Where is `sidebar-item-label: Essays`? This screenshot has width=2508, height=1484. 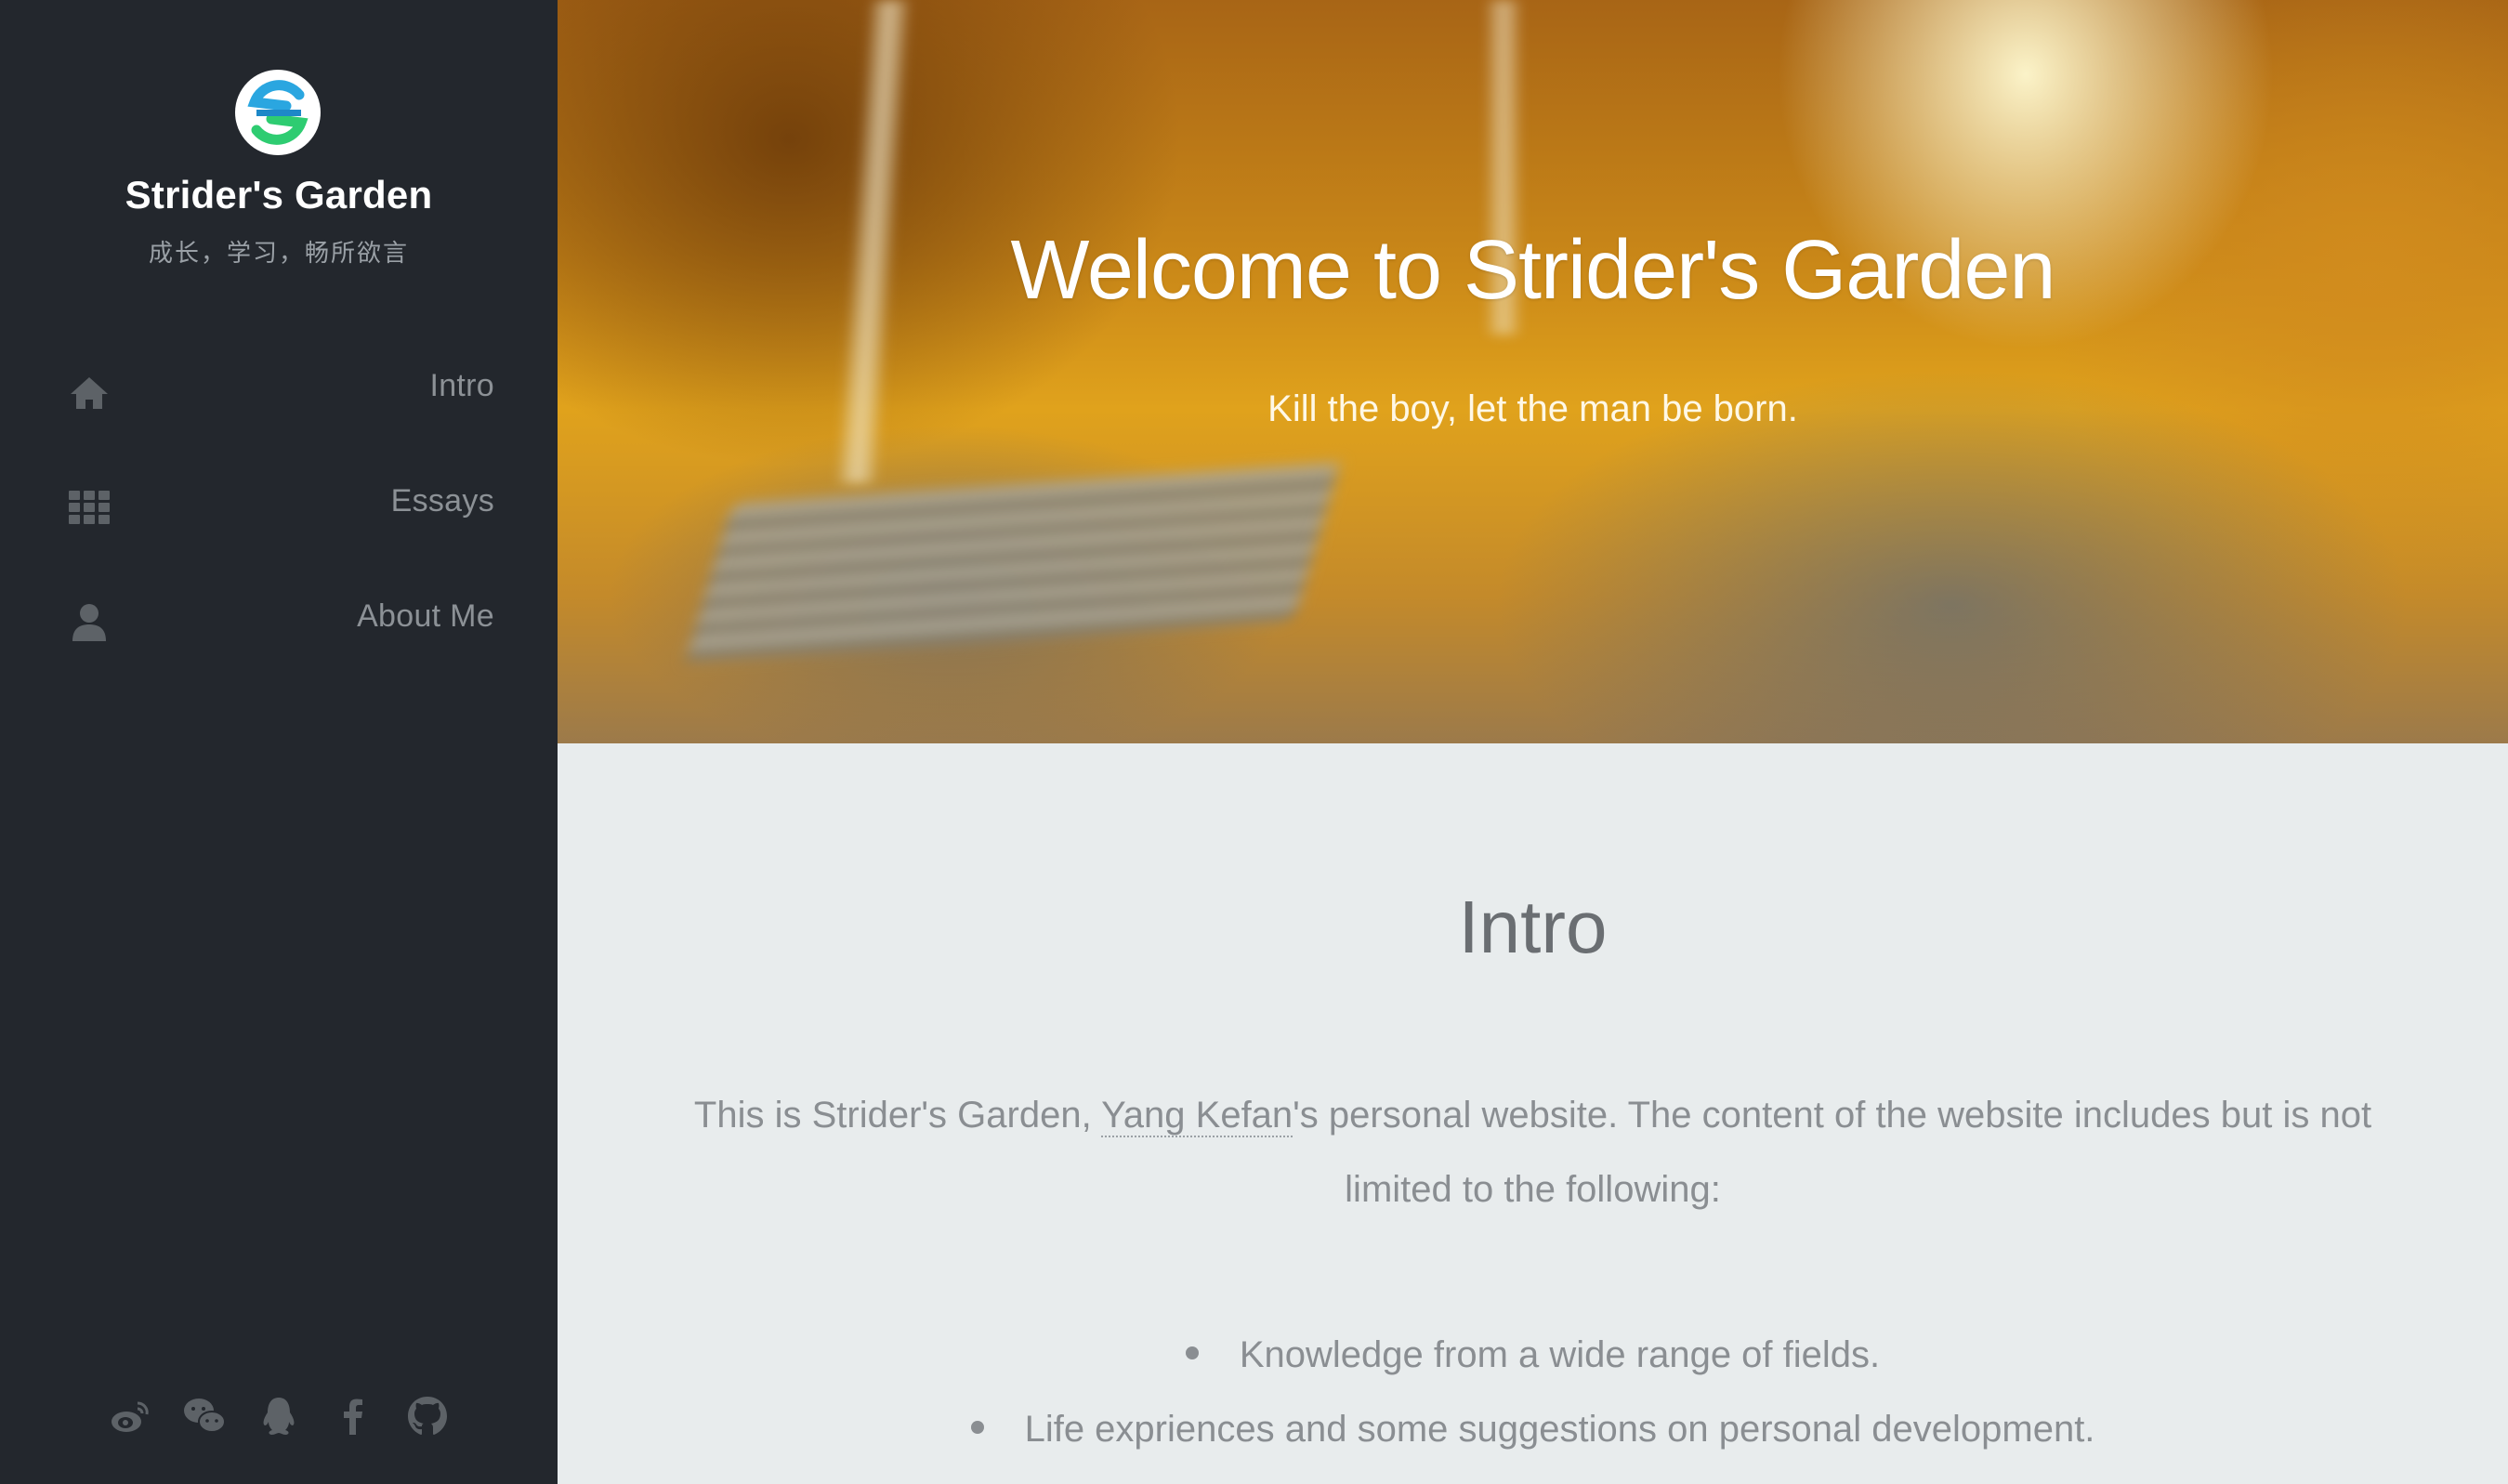 sidebar-item-label: Essays is located at coordinates (442, 501).